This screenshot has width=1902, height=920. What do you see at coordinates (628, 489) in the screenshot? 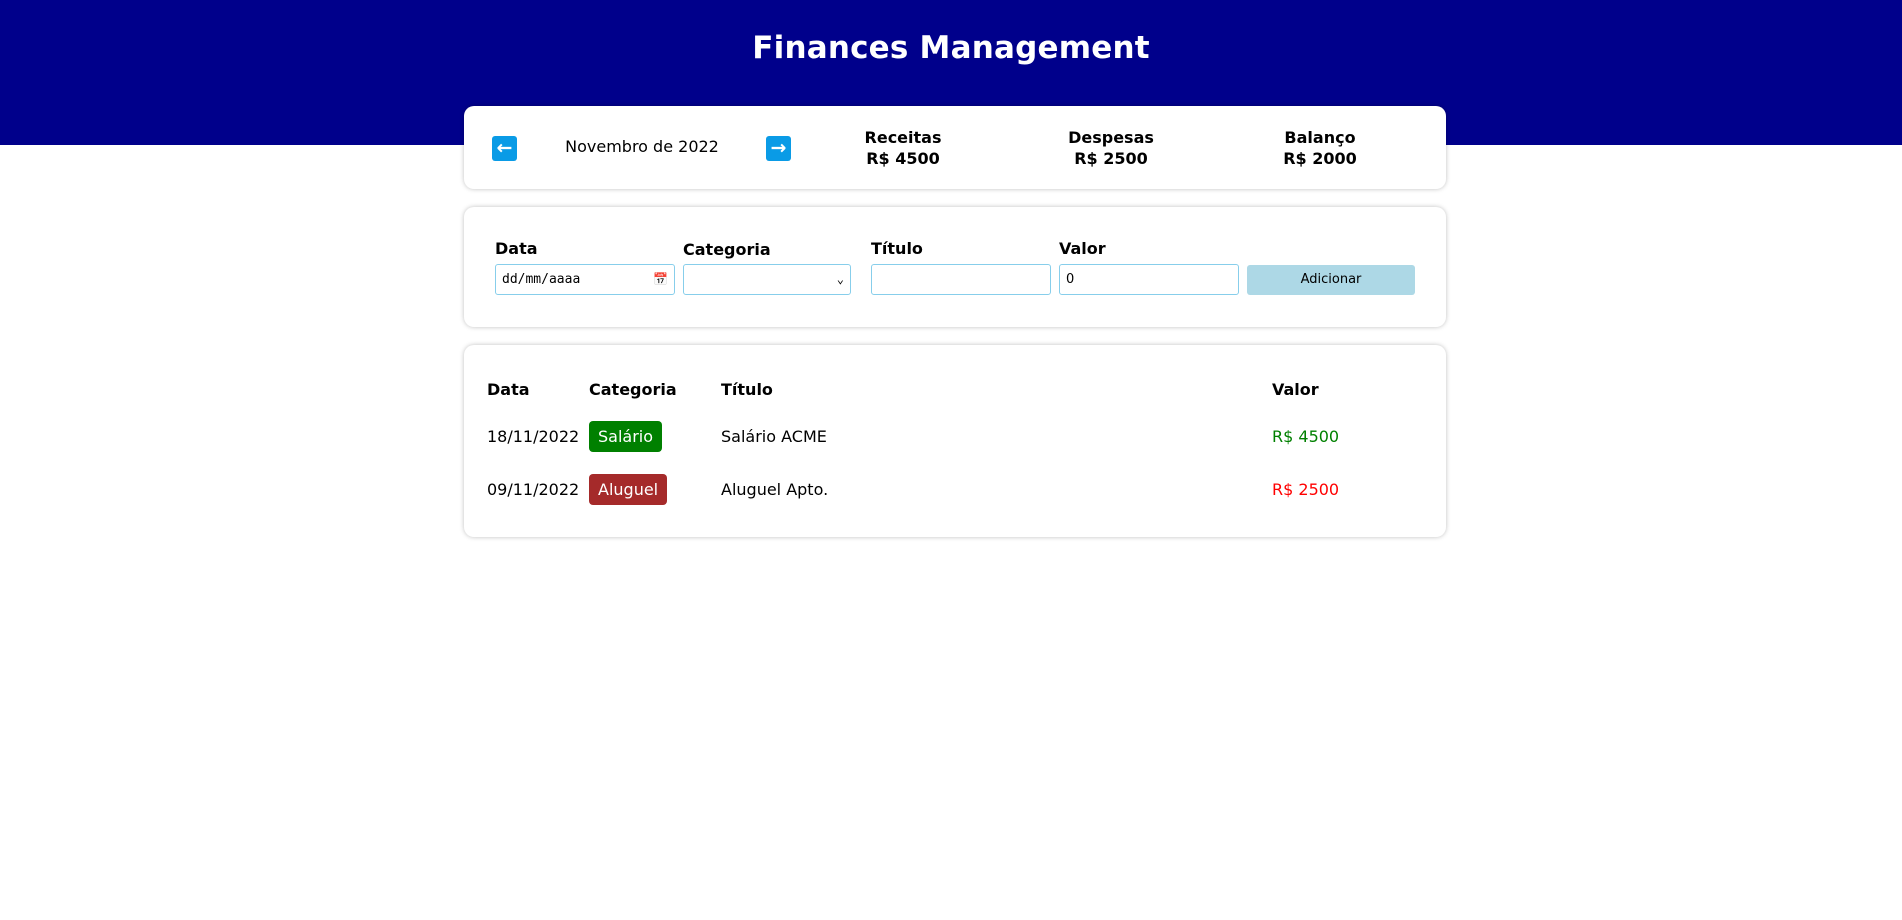
I see `row-2-category-badge: Aluguel` at bounding box center [628, 489].